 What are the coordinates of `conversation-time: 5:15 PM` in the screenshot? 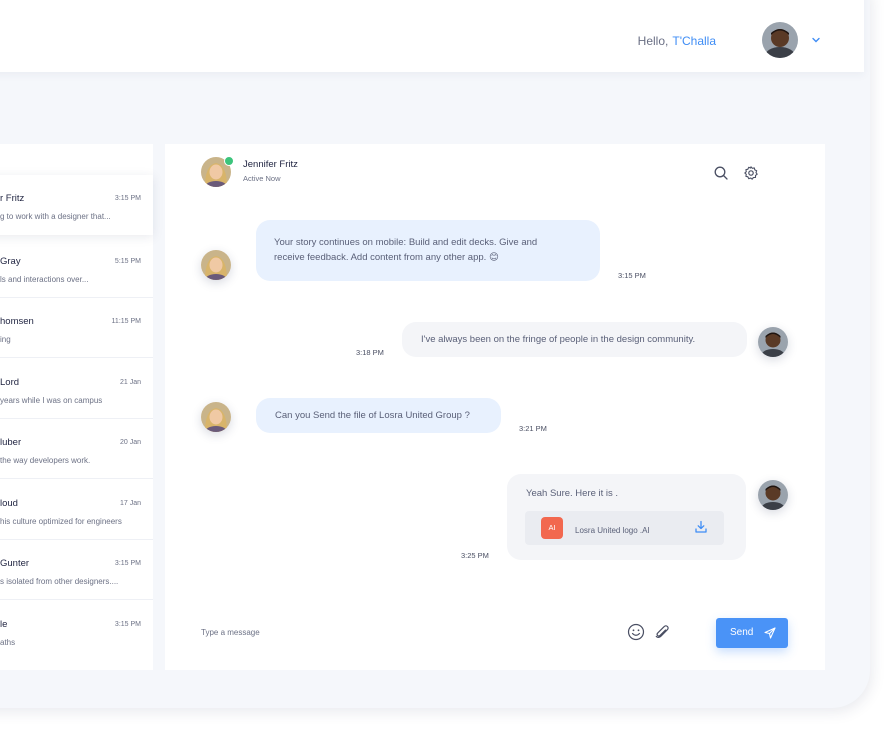 It's located at (127, 261).